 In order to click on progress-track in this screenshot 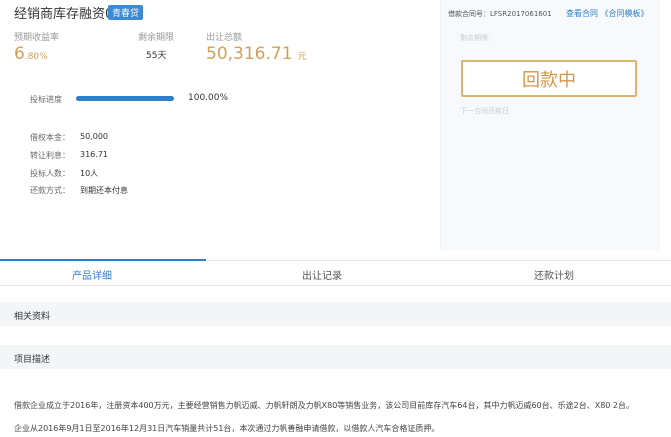, I will do `click(125, 98)`.